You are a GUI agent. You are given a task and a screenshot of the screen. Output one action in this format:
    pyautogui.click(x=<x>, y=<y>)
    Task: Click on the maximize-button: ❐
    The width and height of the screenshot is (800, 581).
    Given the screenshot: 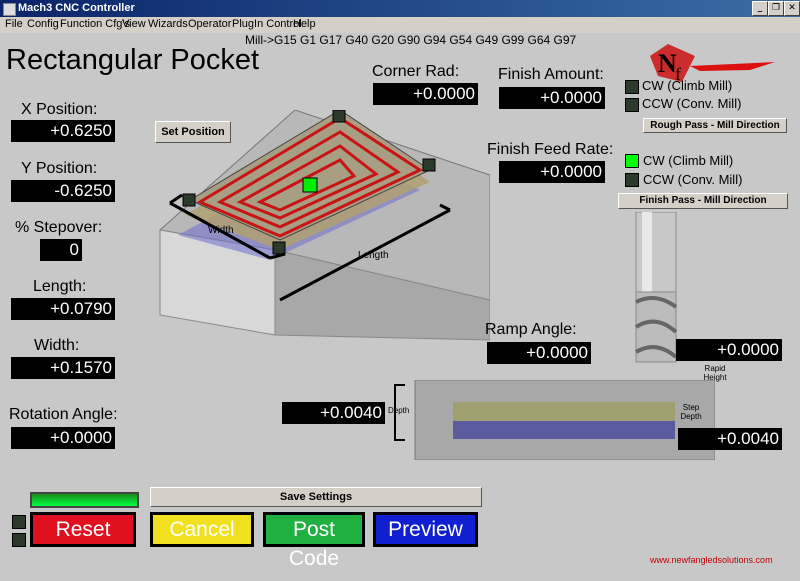 What is the action you would take?
    pyautogui.click(x=776, y=8)
    